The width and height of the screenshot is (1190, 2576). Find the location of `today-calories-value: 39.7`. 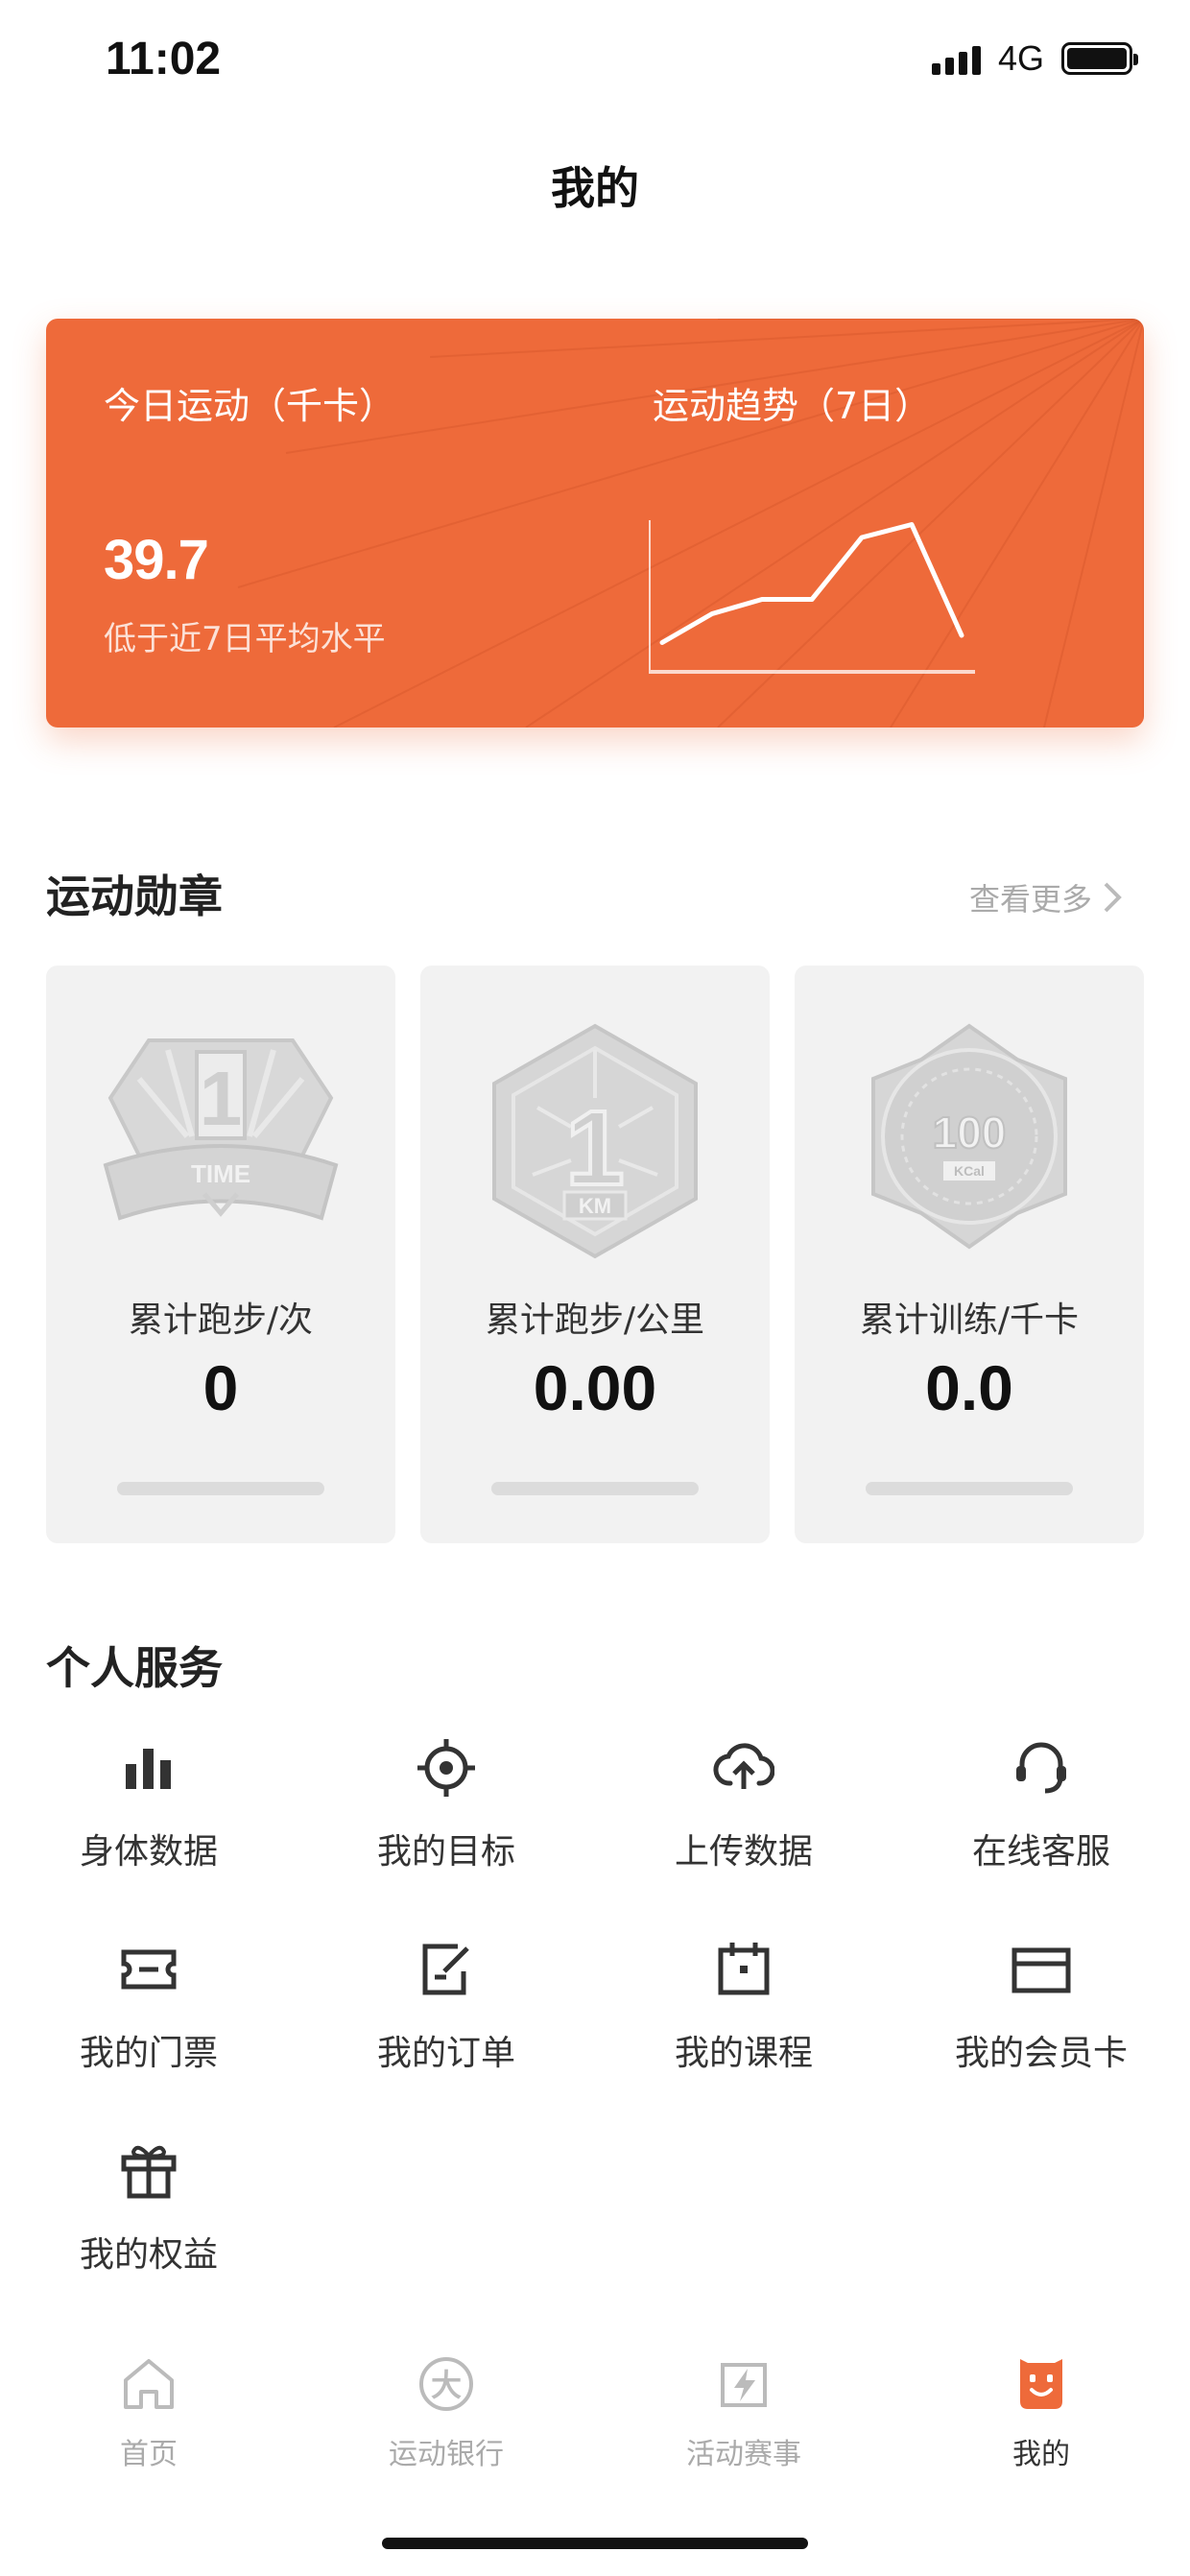

today-calories-value: 39.7 is located at coordinates (157, 560).